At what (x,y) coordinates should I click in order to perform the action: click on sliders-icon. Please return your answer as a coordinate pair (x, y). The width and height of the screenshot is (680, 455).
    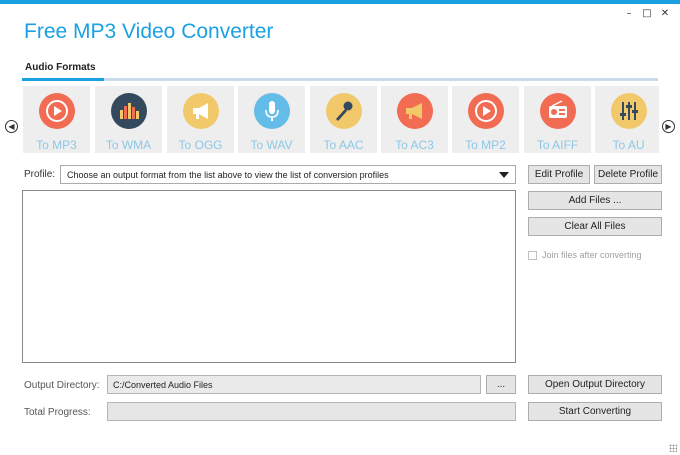
    Looking at the image, I should click on (629, 111).